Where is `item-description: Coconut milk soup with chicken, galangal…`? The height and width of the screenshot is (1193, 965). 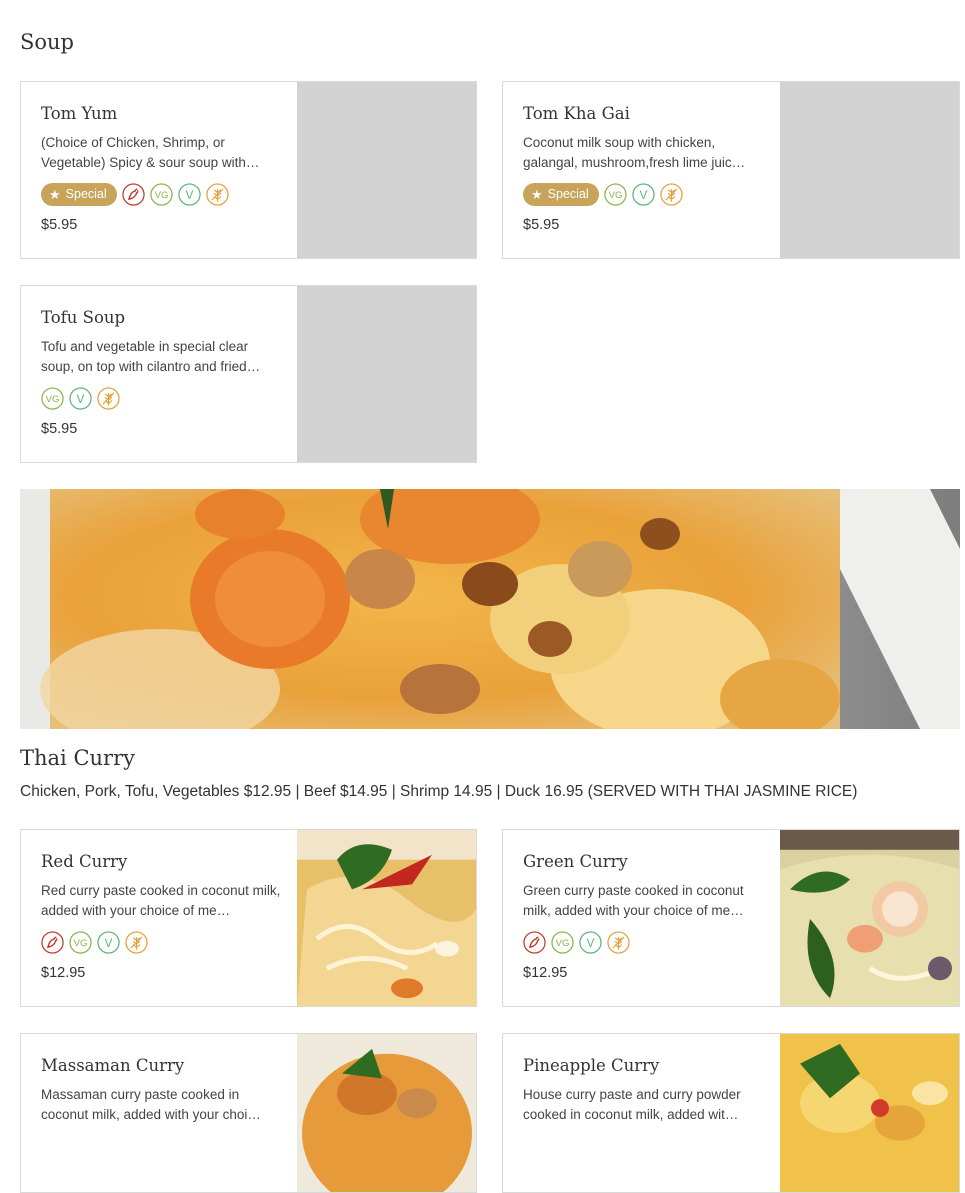
item-description: Coconut milk soup with chicken, galangal… is located at coordinates (634, 152).